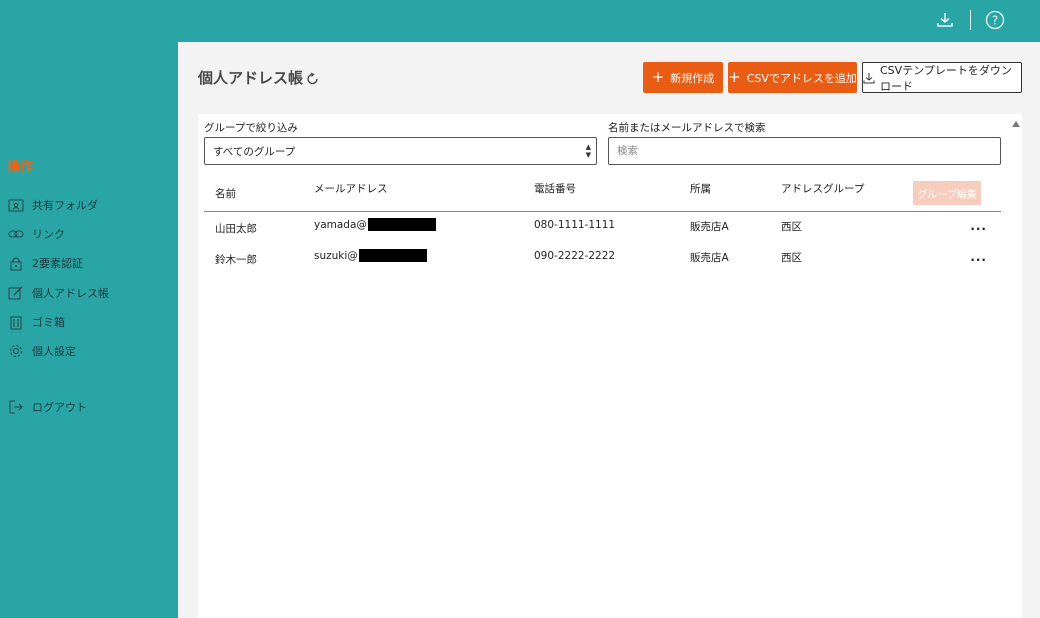  I want to click on search-input, so click(804, 151).